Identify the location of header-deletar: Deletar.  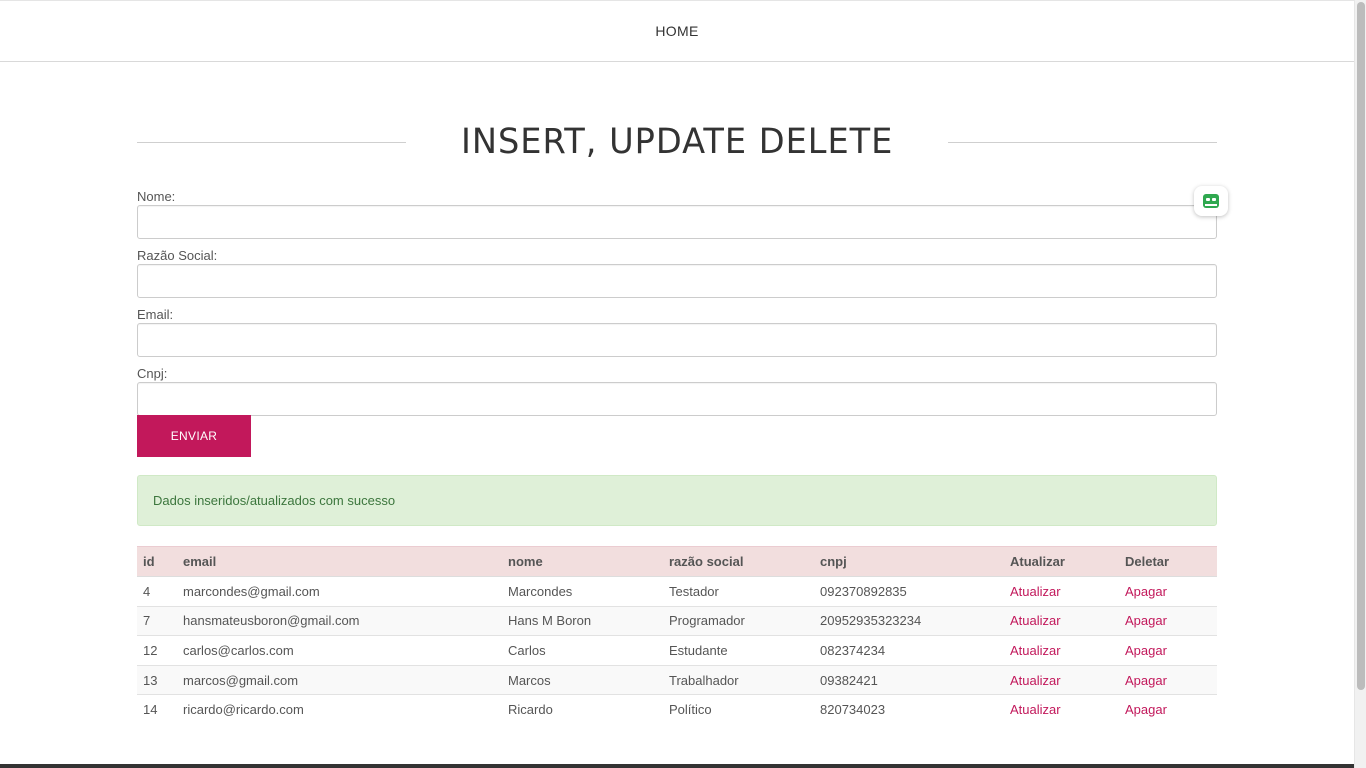
(1168, 561).